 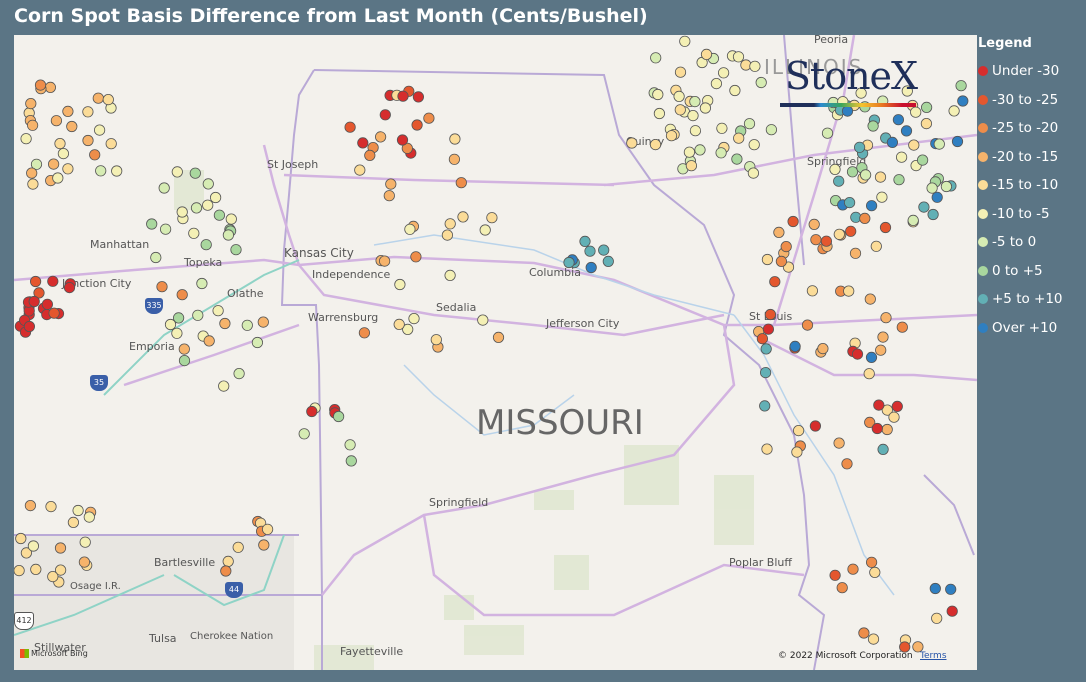 I want to click on legend-item: Under -30, so click(x=1031, y=71).